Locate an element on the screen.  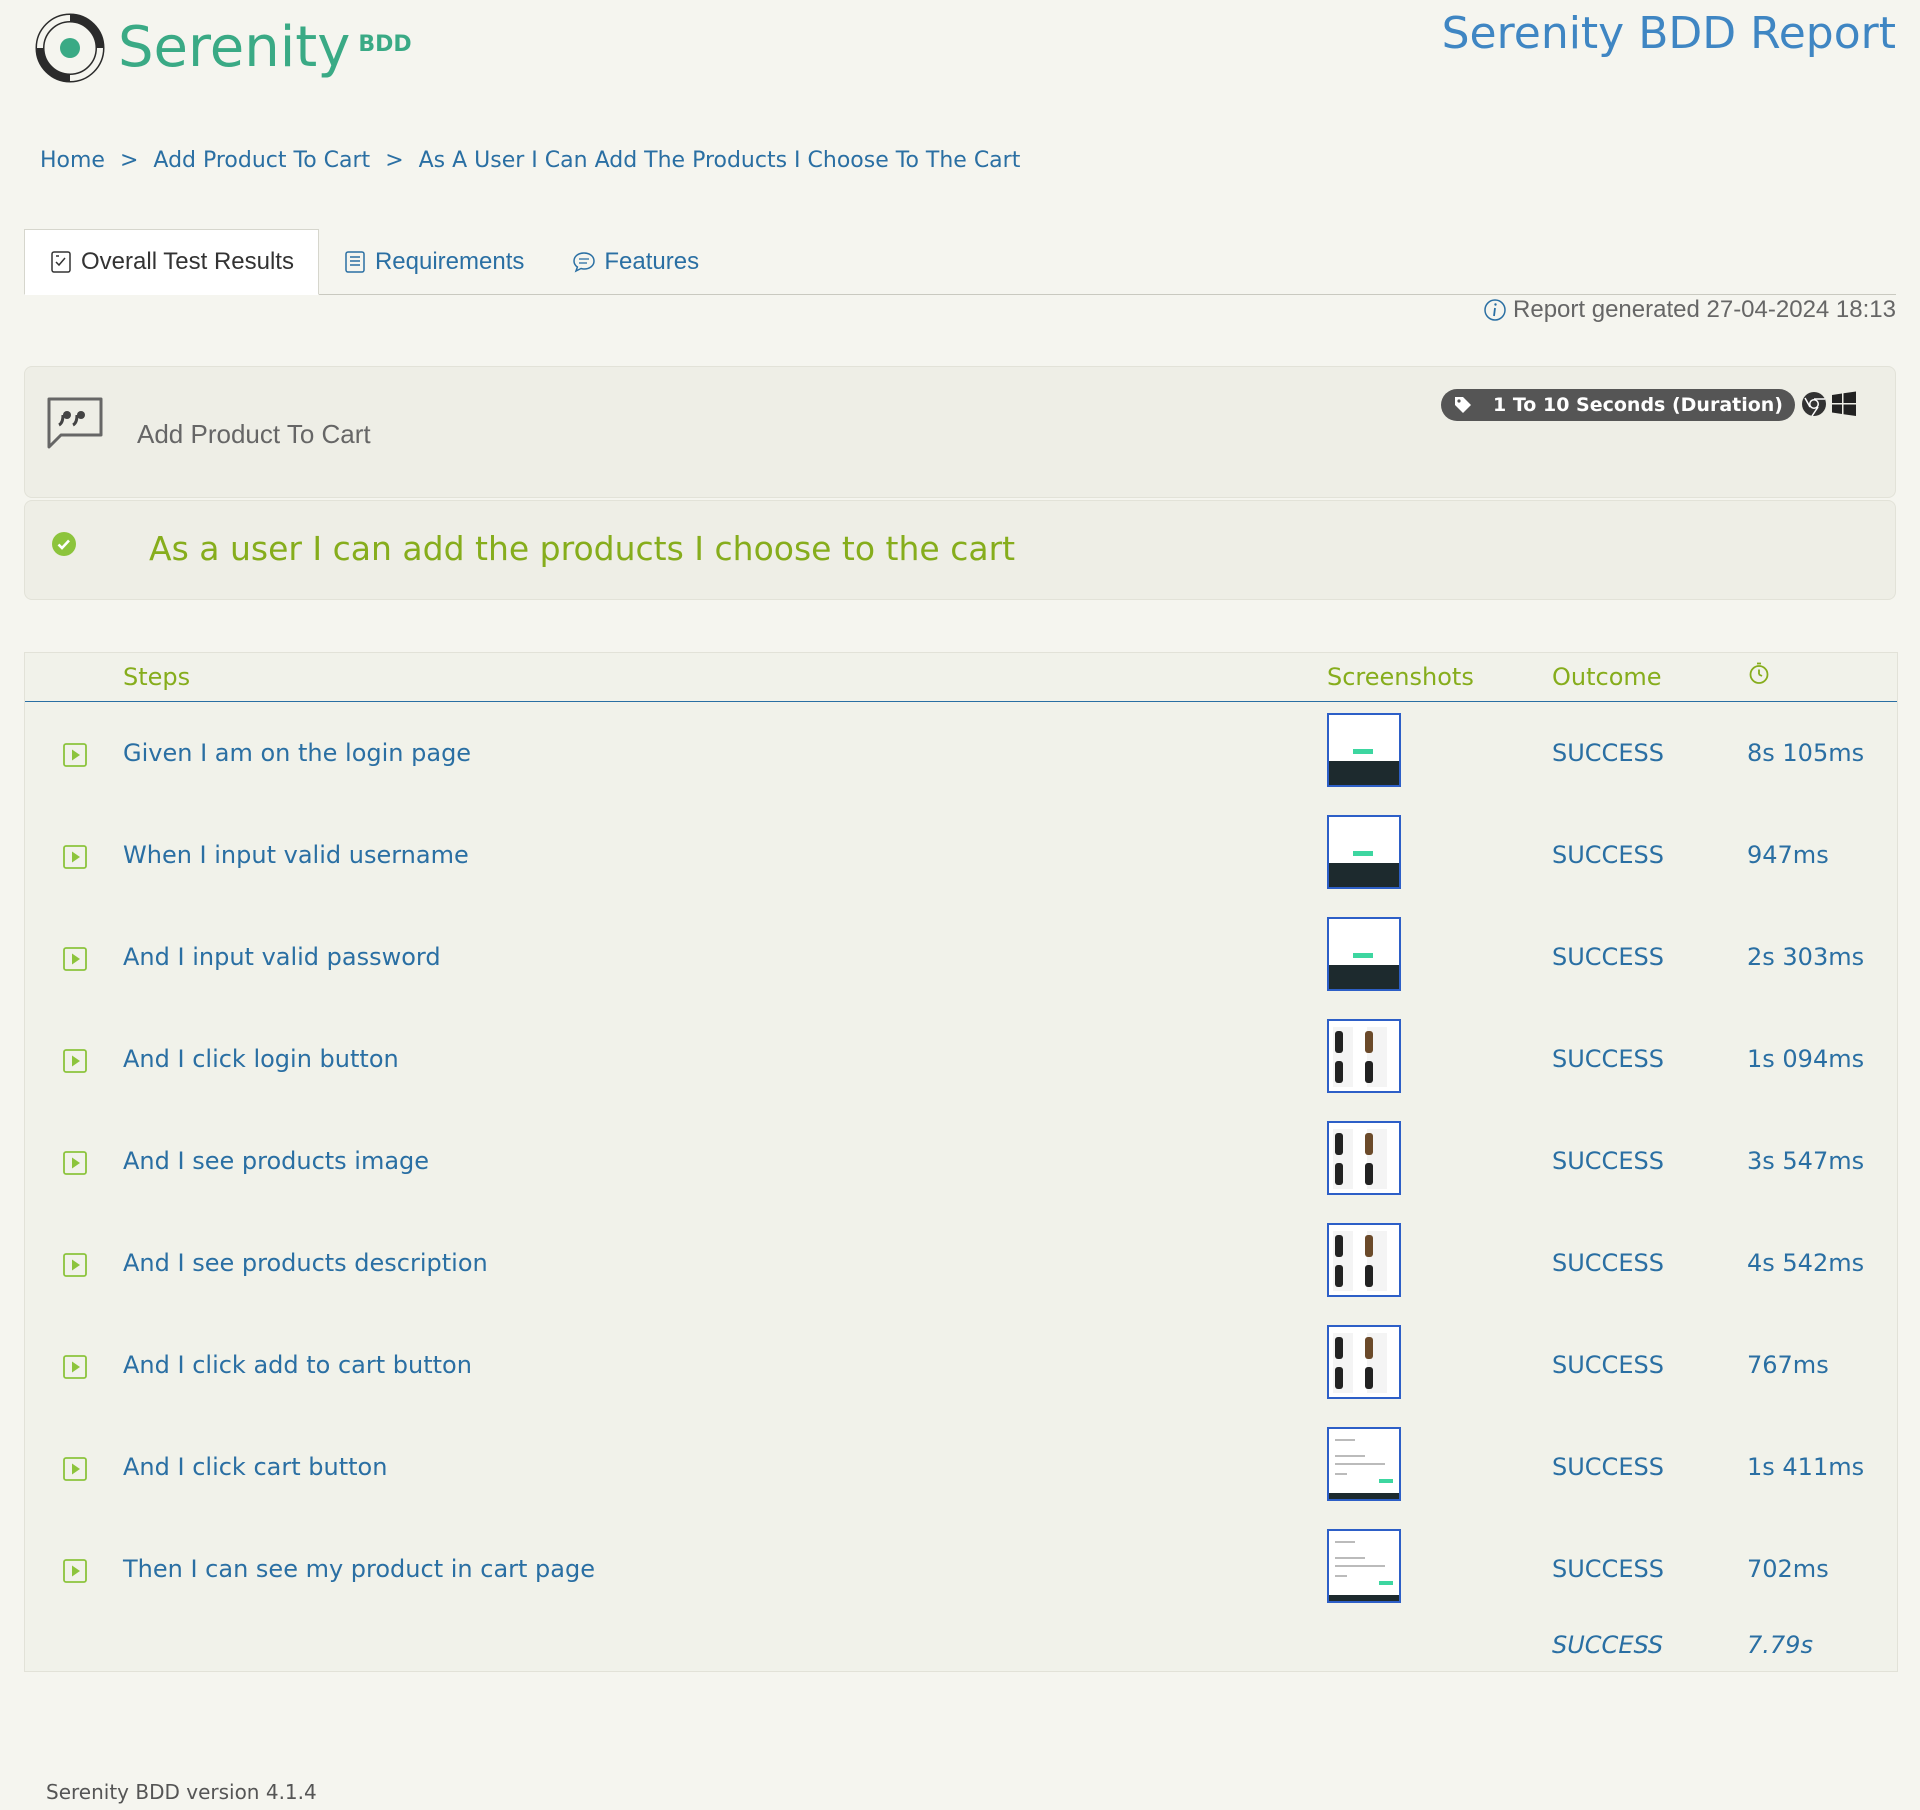
breadcrumb-feature: Add Product To Cart is located at coordinates (261, 160).